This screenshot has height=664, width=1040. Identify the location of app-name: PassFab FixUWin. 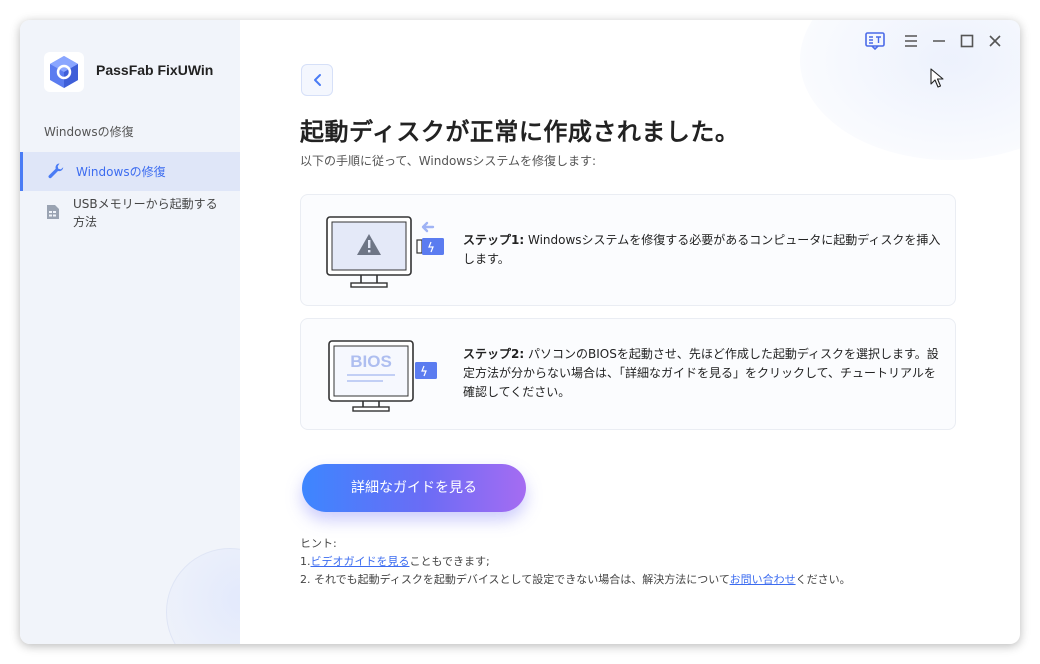
(155, 70).